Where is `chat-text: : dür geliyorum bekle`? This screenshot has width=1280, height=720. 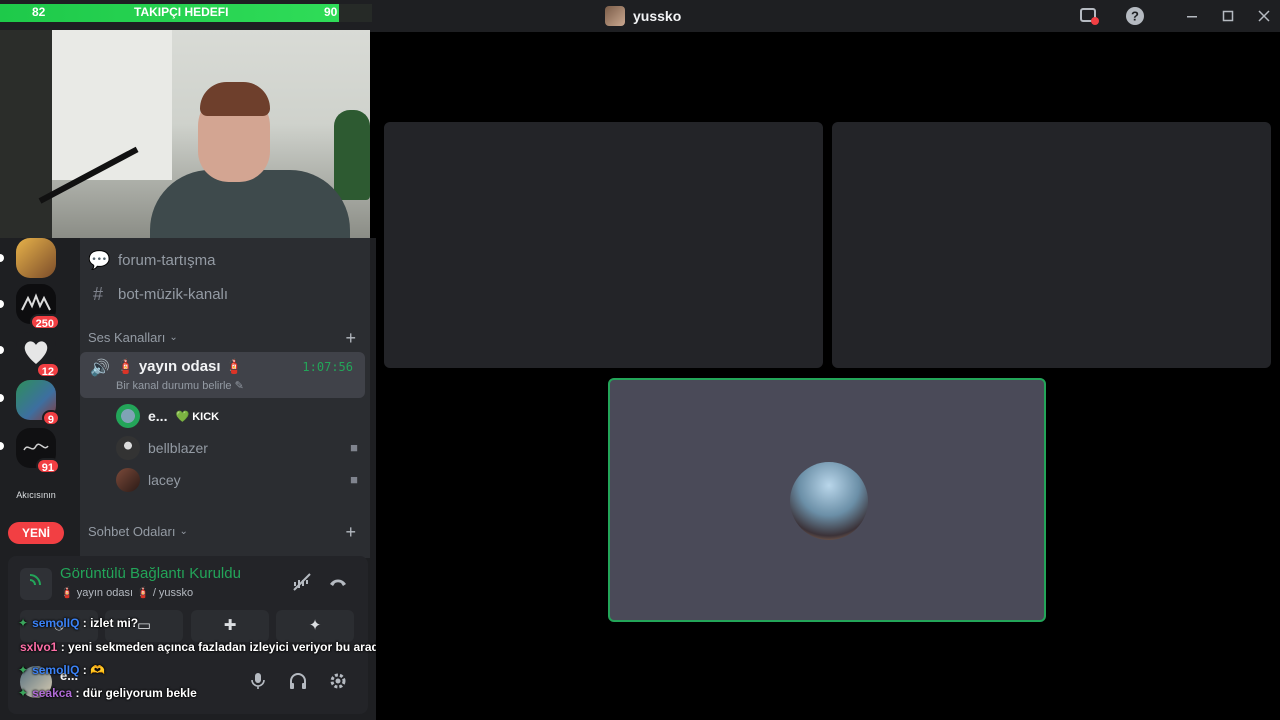
chat-text: : dür geliyorum bekle is located at coordinates (136, 693).